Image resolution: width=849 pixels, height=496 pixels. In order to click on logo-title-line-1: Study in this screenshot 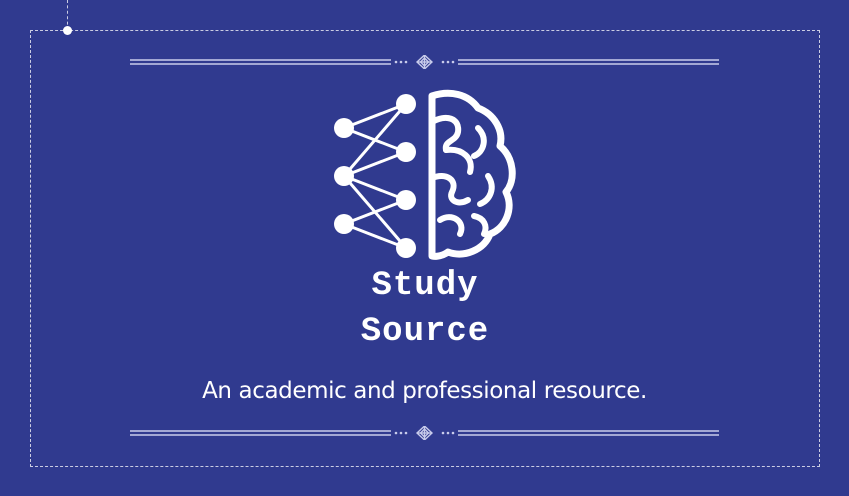, I will do `click(425, 286)`.